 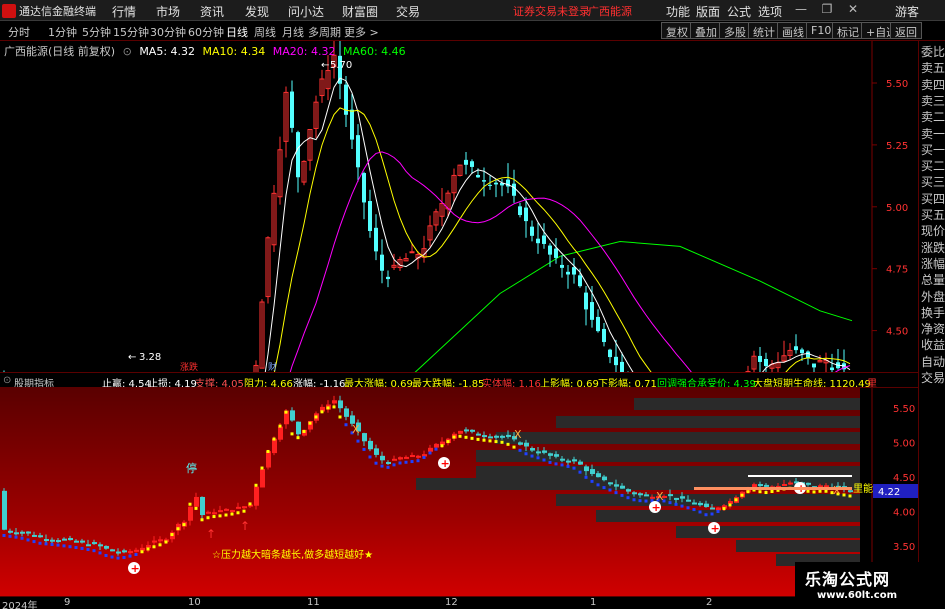 I want to click on tab-more: 更多 >, so click(x=361, y=32).